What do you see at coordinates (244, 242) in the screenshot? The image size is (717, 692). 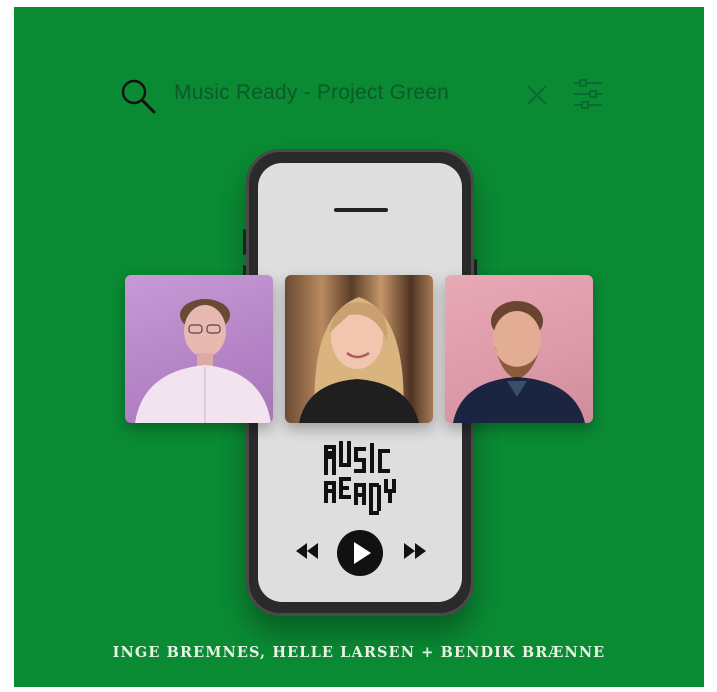 I see `phone-side-button` at bounding box center [244, 242].